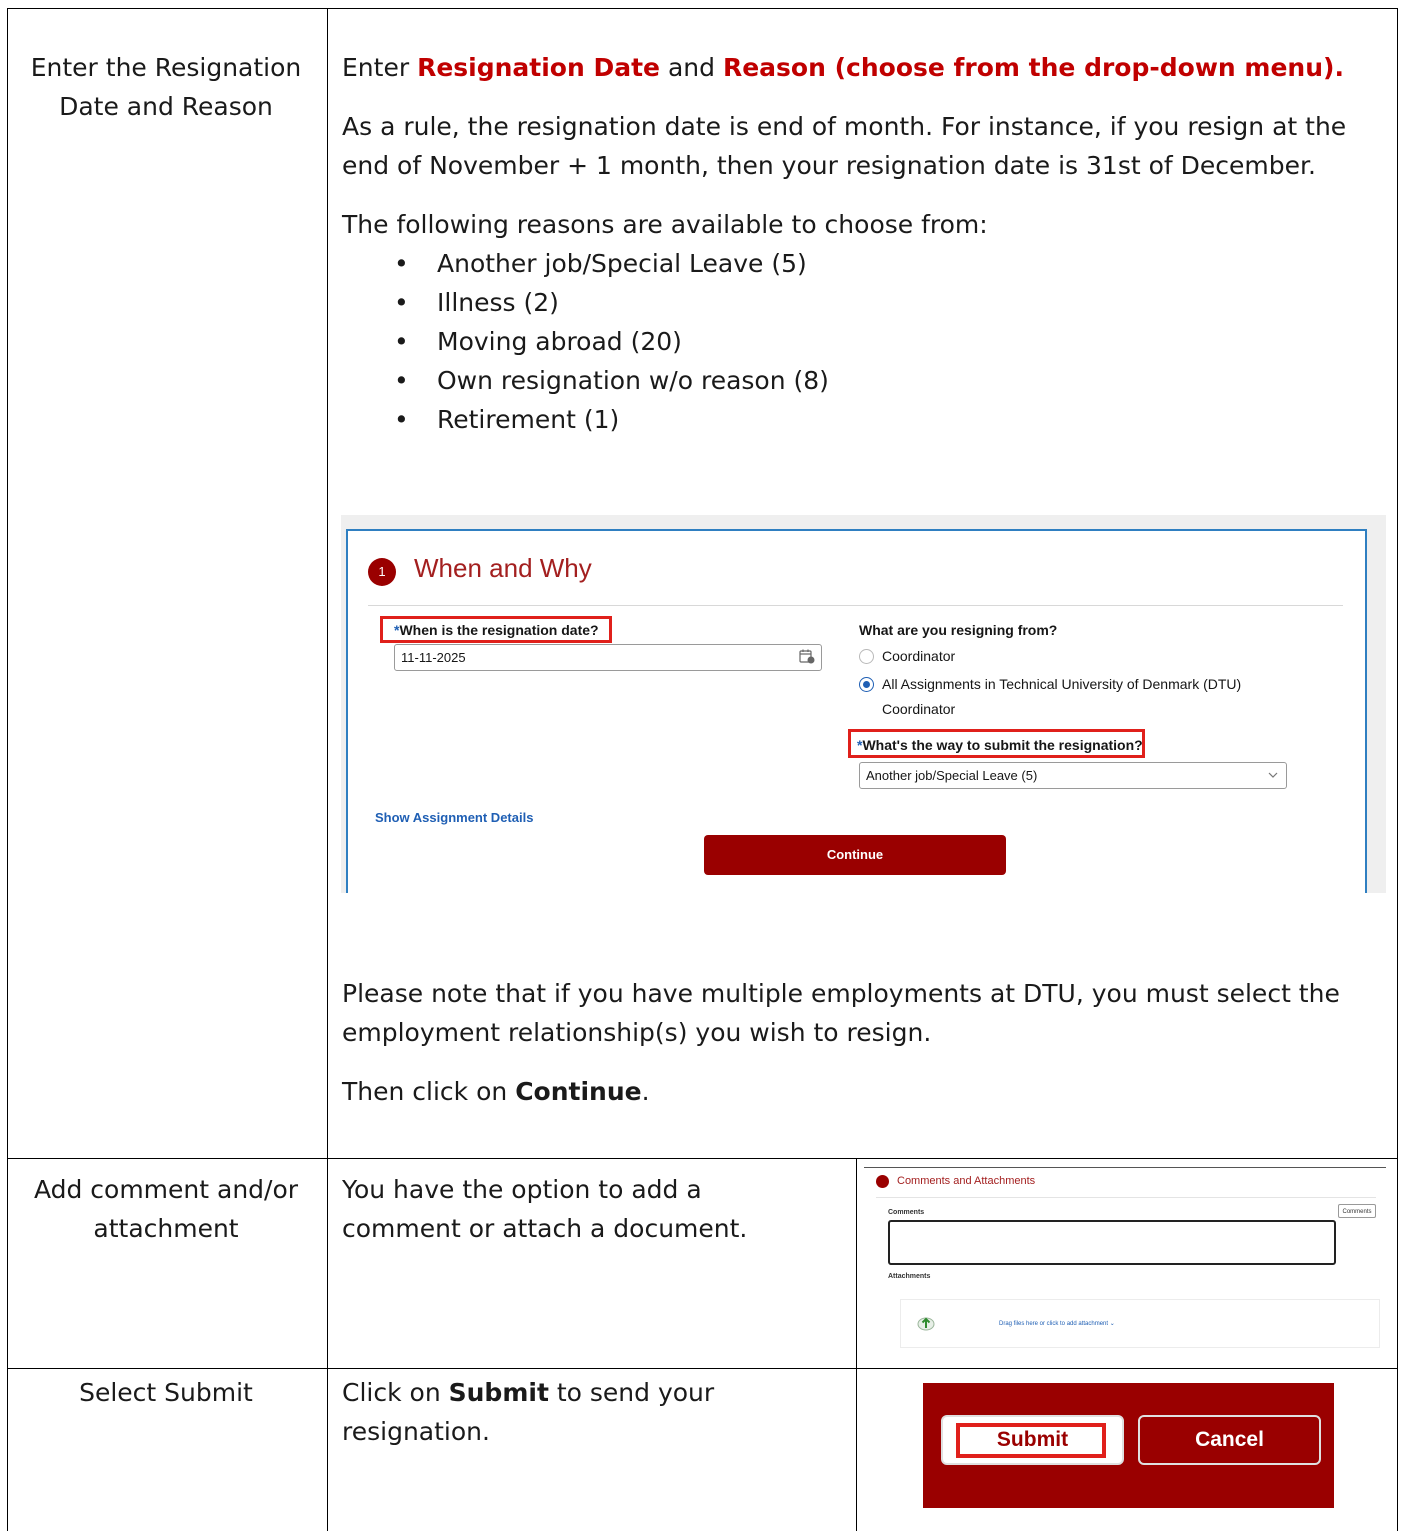  I want to click on show-assignment-details-link: Show Assignment Details, so click(454, 817).